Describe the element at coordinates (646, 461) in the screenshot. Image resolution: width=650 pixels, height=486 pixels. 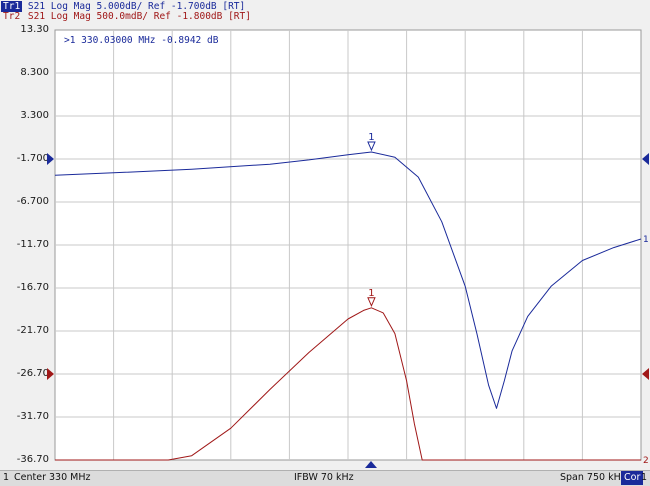
I see `trace-end-label: 2` at that location.